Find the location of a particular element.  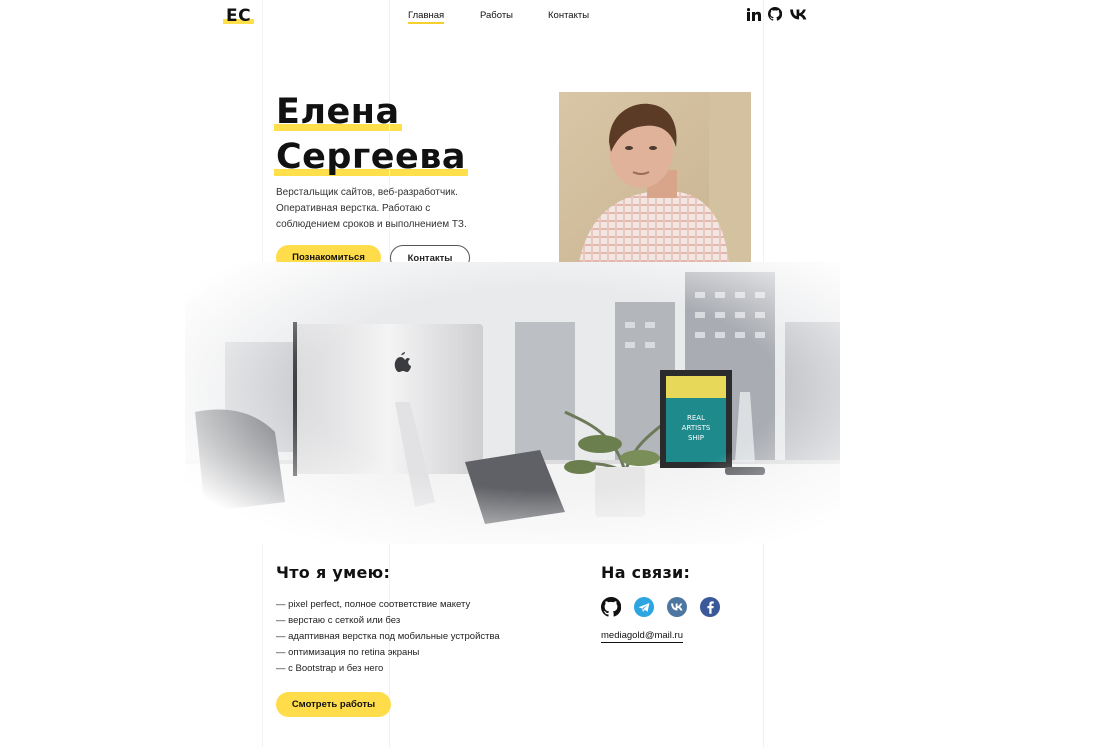

contacts-title: На связи: is located at coordinates (646, 572).